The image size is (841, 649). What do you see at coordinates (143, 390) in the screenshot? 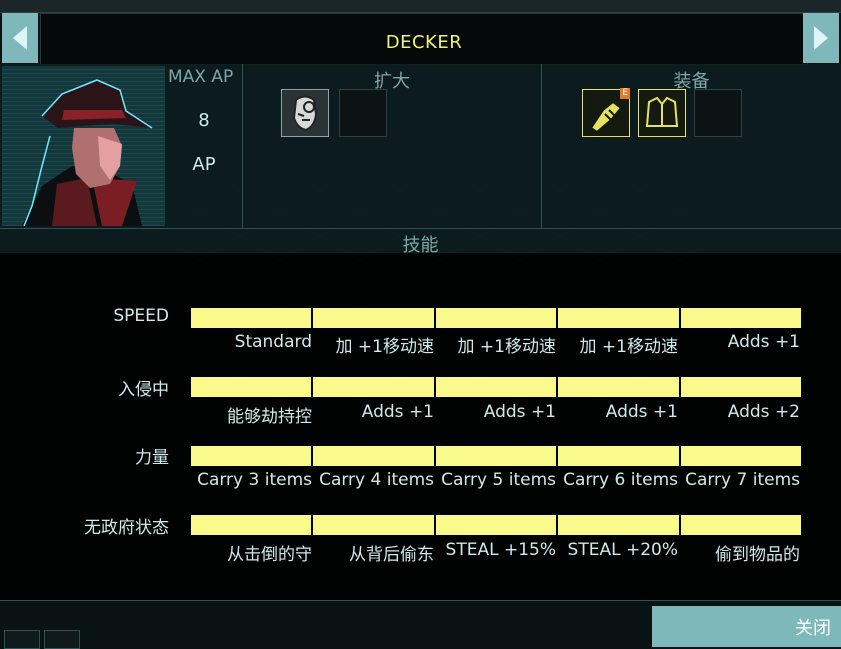
I see `skill-name-hacking: 入侵中` at bounding box center [143, 390].